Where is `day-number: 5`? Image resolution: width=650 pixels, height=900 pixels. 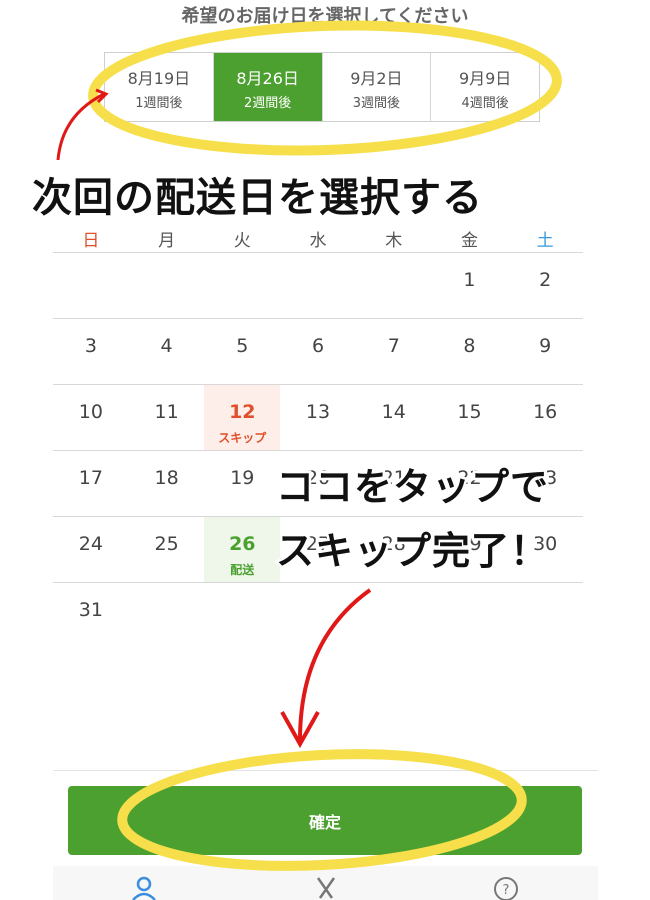 day-number: 5 is located at coordinates (242, 346).